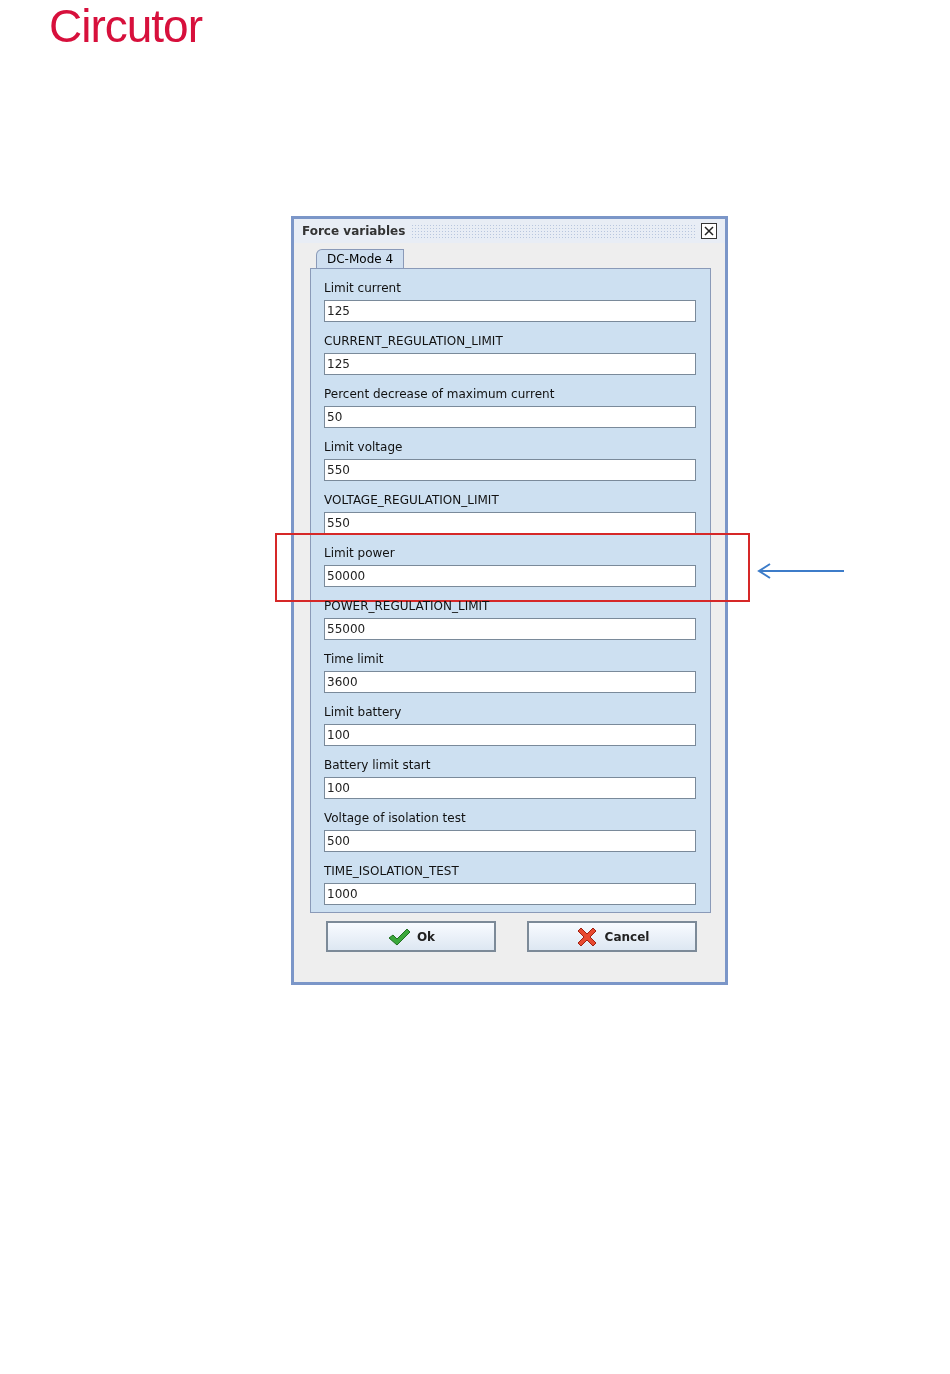 This screenshot has height=1374, width=950. Describe the element at coordinates (612, 936) in the screenshot. I see `cancel-button: Cancel` at that location.